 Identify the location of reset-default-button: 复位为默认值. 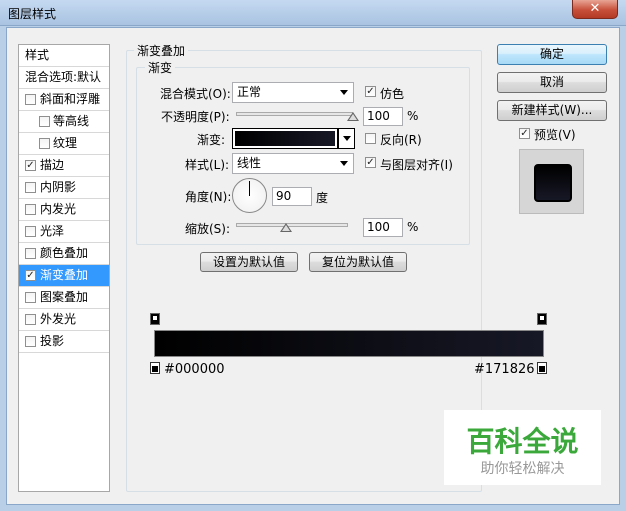
(358, 262).